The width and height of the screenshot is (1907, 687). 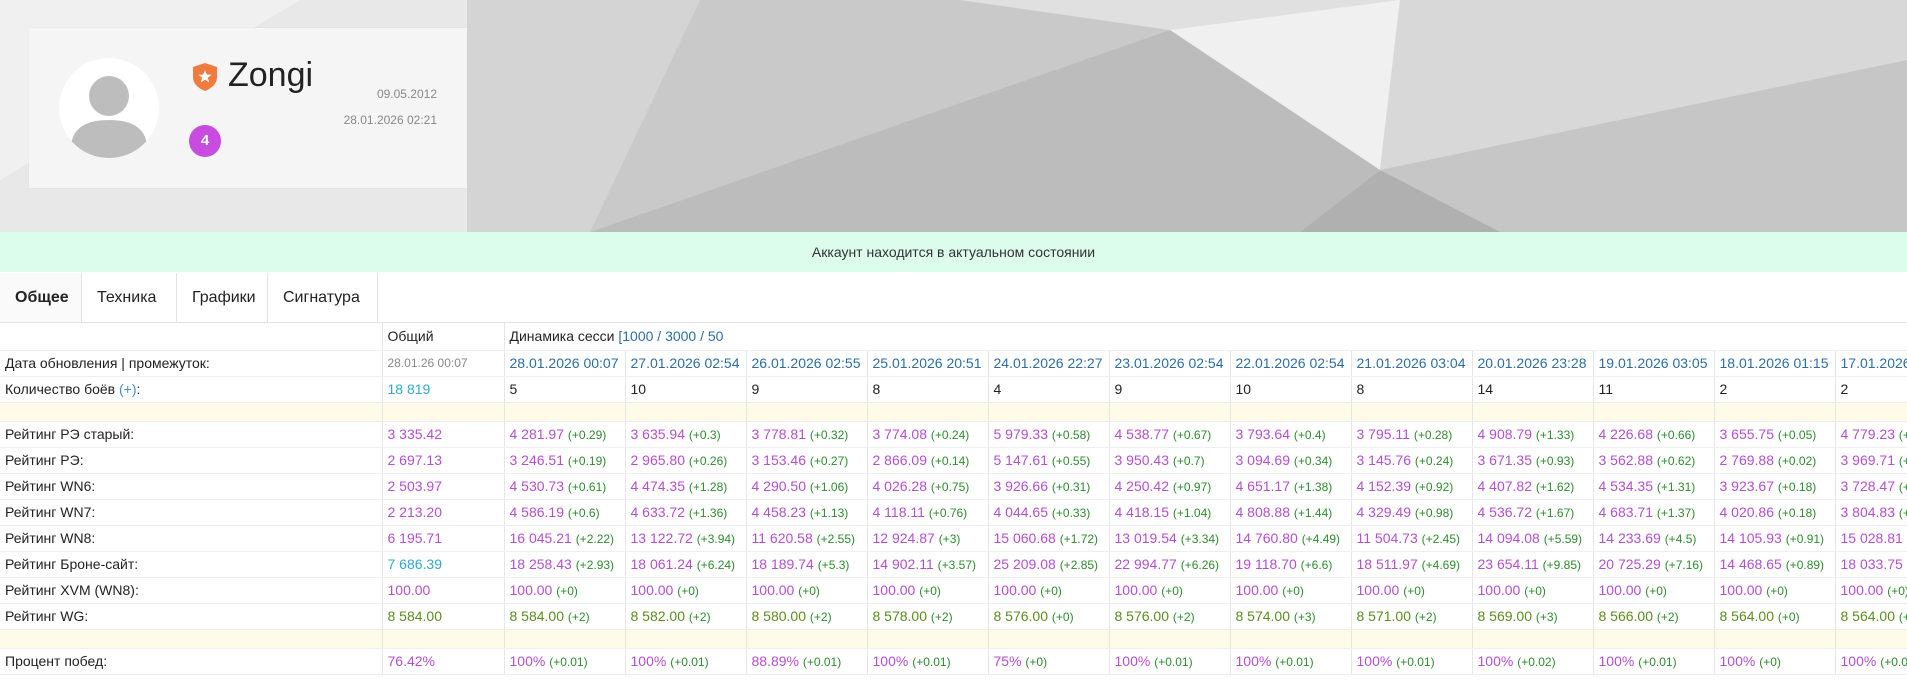 What do you see at coordinates (941, 617) in the screenshot?
I see `session-delta: (+2)` at bounding box center [941, 617].